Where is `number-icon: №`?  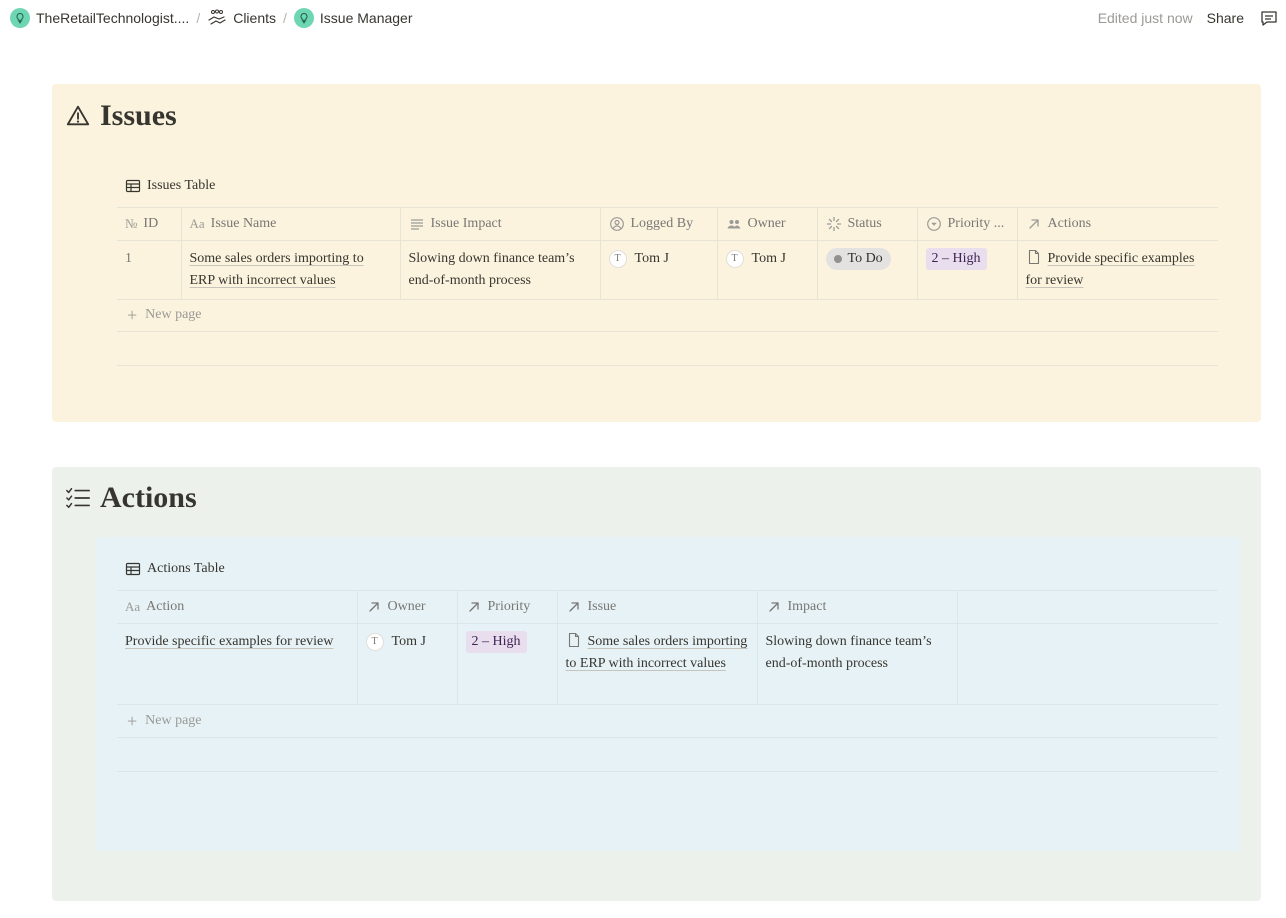
number-icon: № is located at coordinates (131, 223).